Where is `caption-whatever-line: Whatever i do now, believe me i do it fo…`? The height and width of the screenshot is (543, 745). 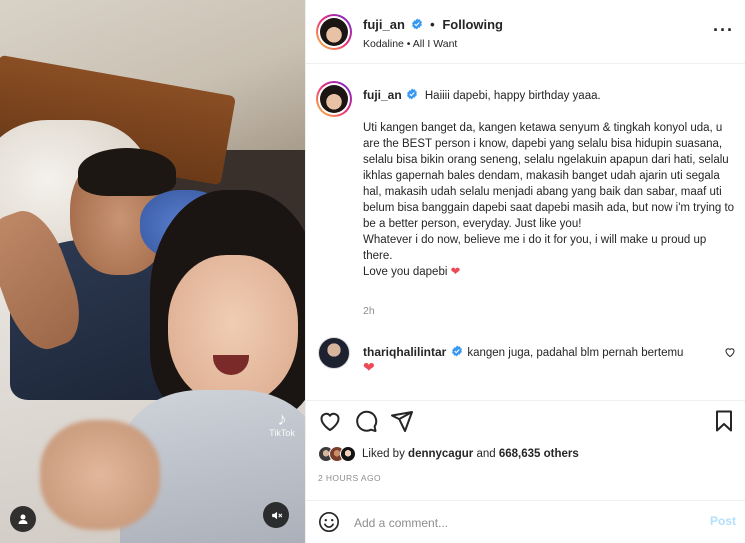 caption-whatever-line: Whatever i do now, believe me i do it fo… is located at coordinates (535, 248).